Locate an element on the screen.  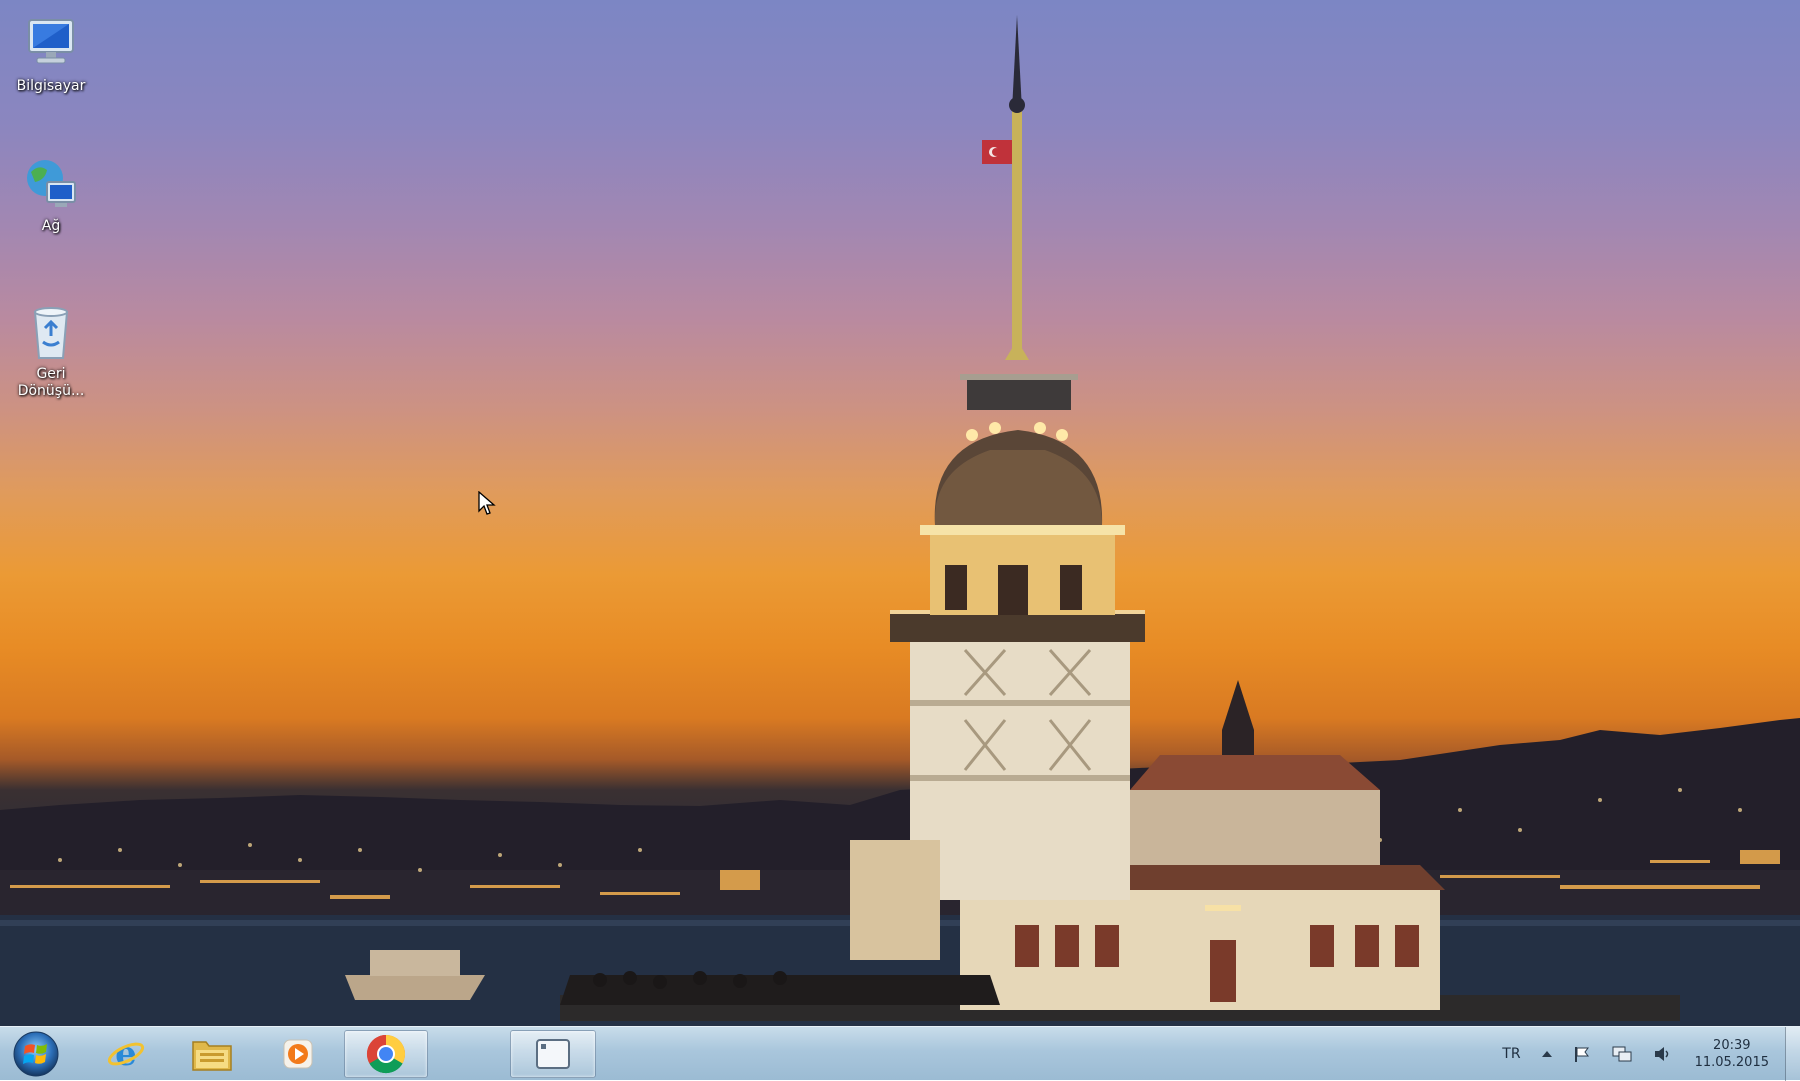
media-player-icon is located at coordinates (298, 1054).